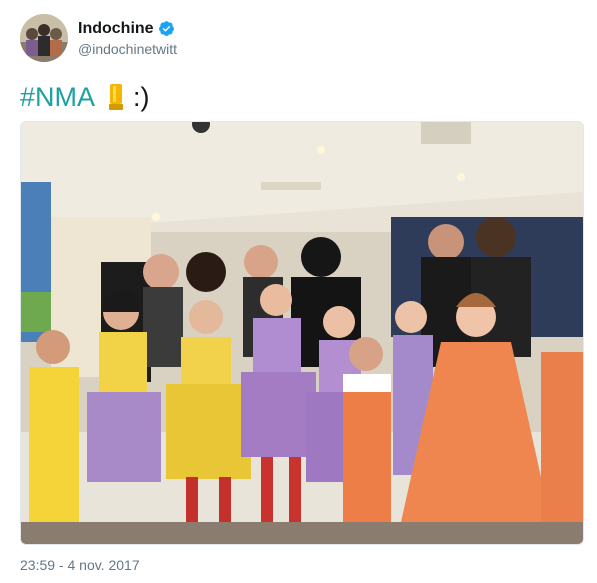 The height and width of the screenshot is (583, 597). What do you see at coordinates (116, 29) in the screenshot?
I see `display-name: Indochine` at bounding box center [116, 29].